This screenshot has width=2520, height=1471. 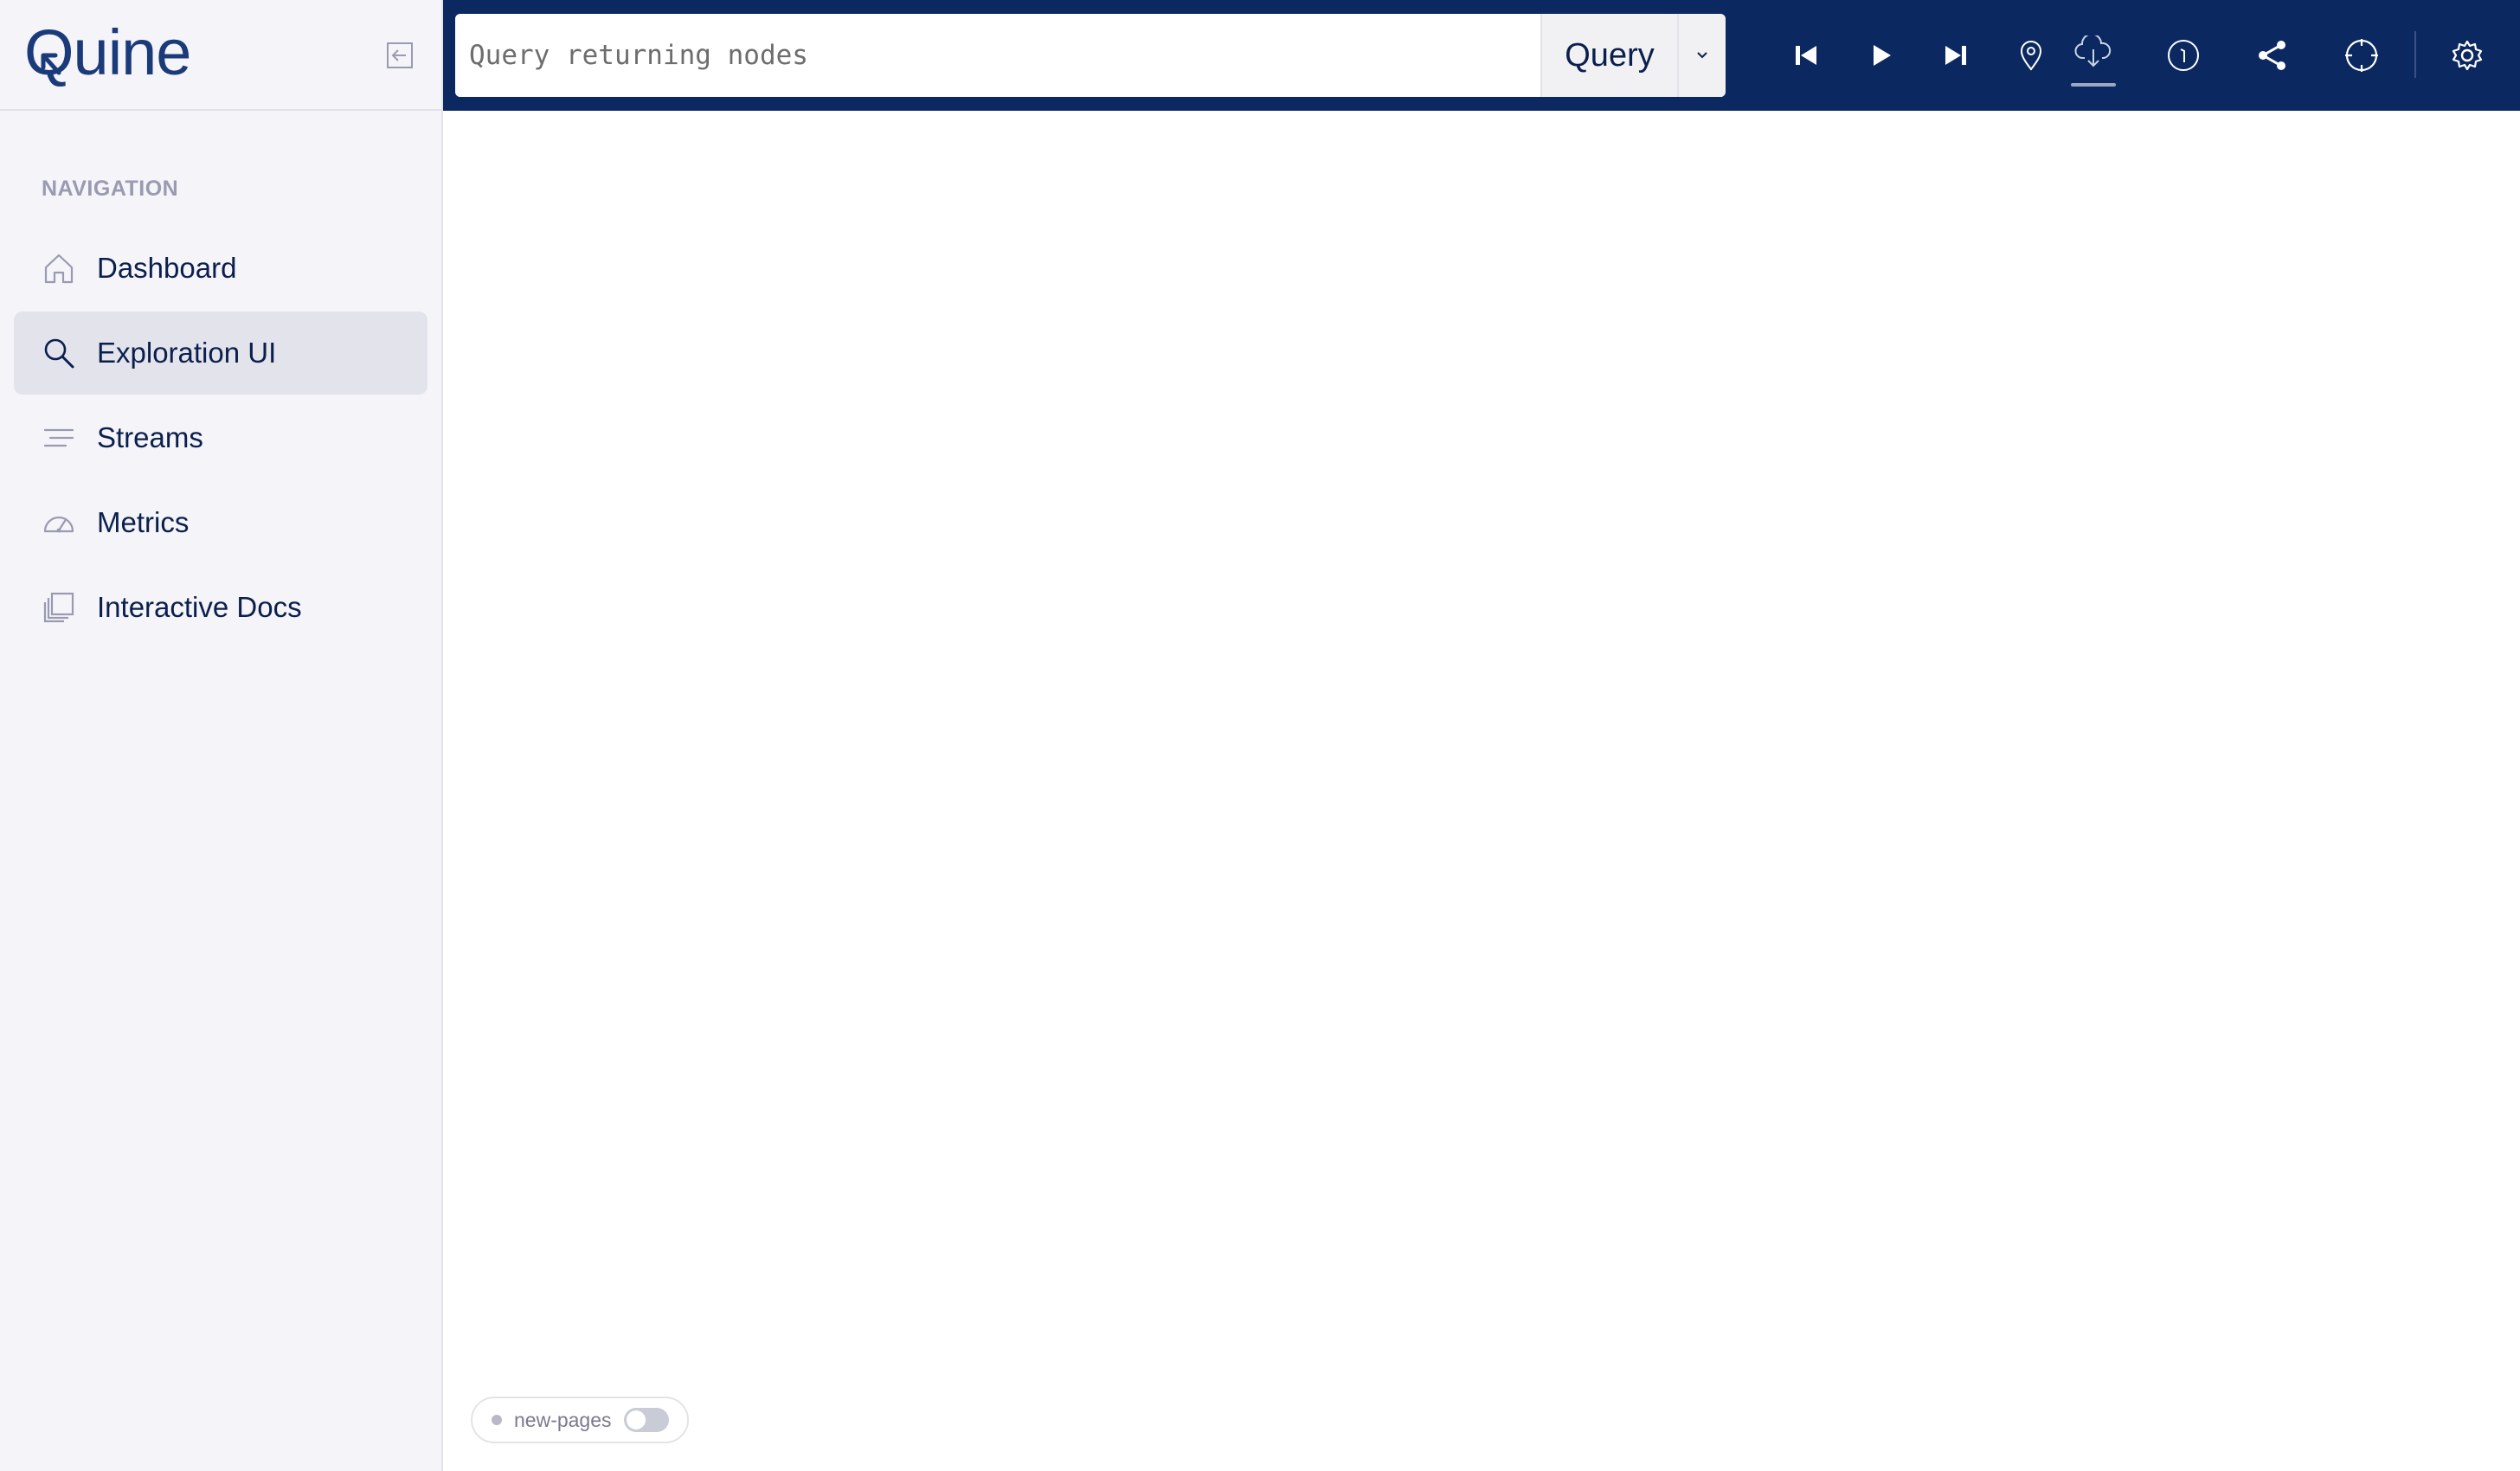 I want to click on brand-header: Quine, so click(x=220, y=55).